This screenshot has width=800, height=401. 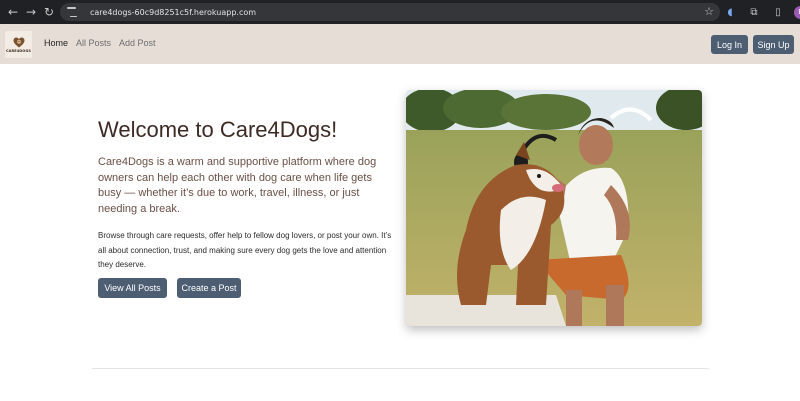 What do you see at coordinates (778, 12) in the screenshot?
I see `sidebar-icon: ▯` at bounding box center [778, 12].